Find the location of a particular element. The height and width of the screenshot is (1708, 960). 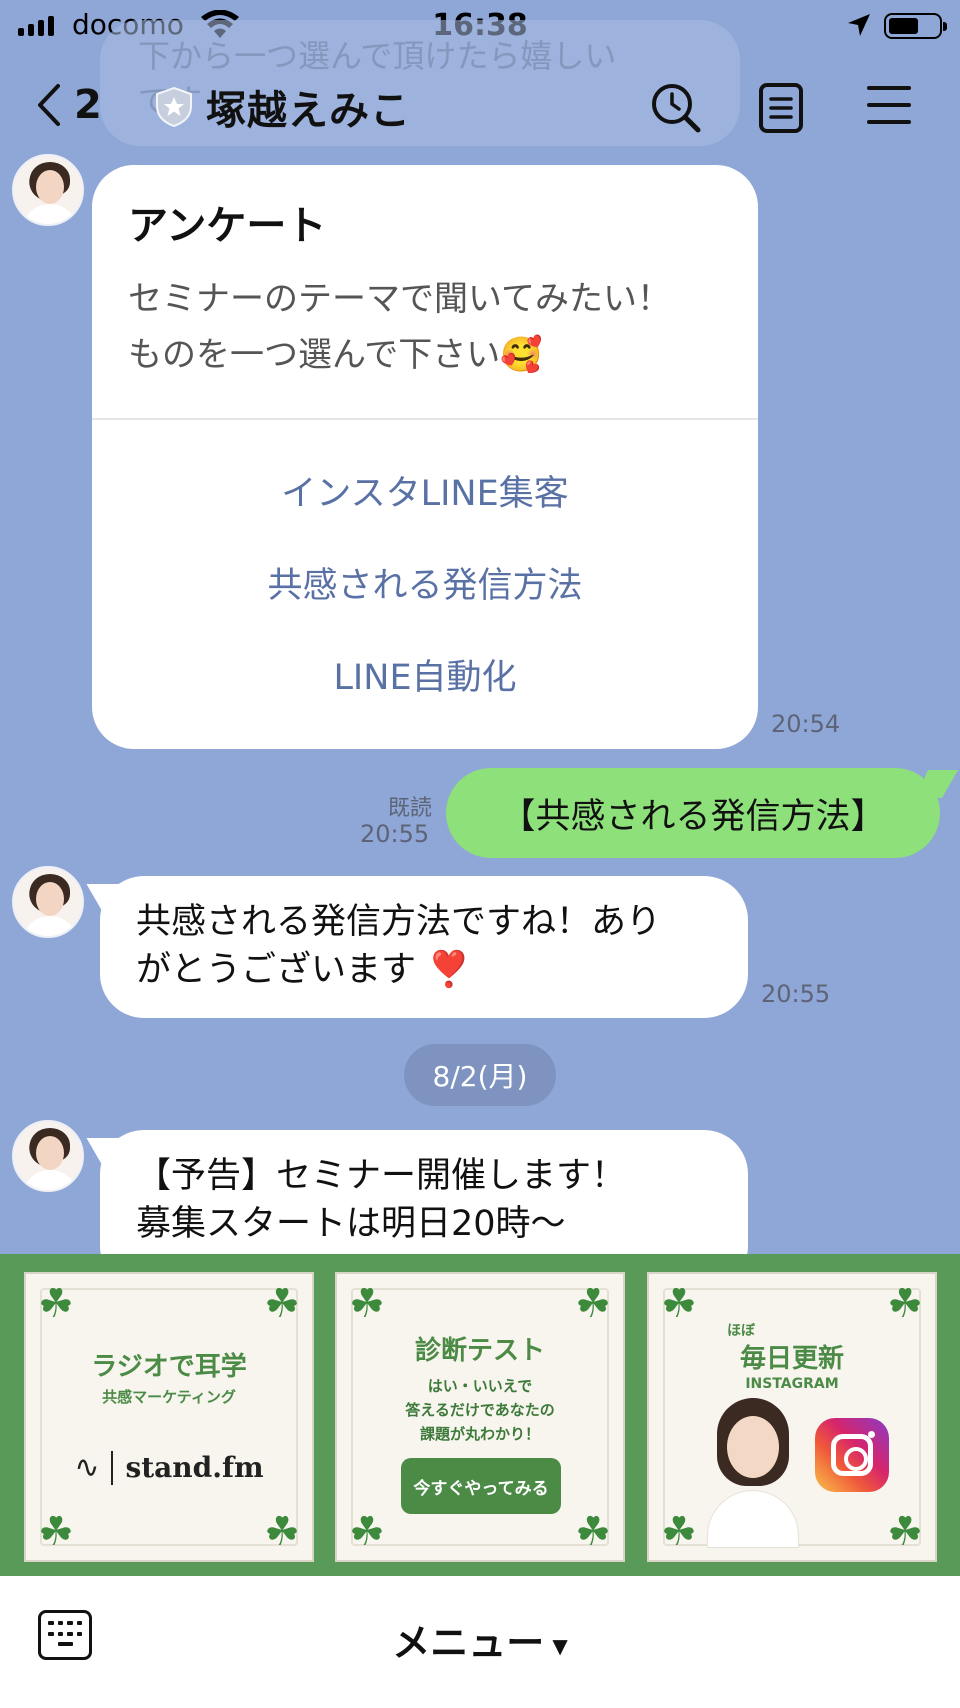

message-line-1: 【予告】セミナー開催します！ is located at coordinates (381, 1176).